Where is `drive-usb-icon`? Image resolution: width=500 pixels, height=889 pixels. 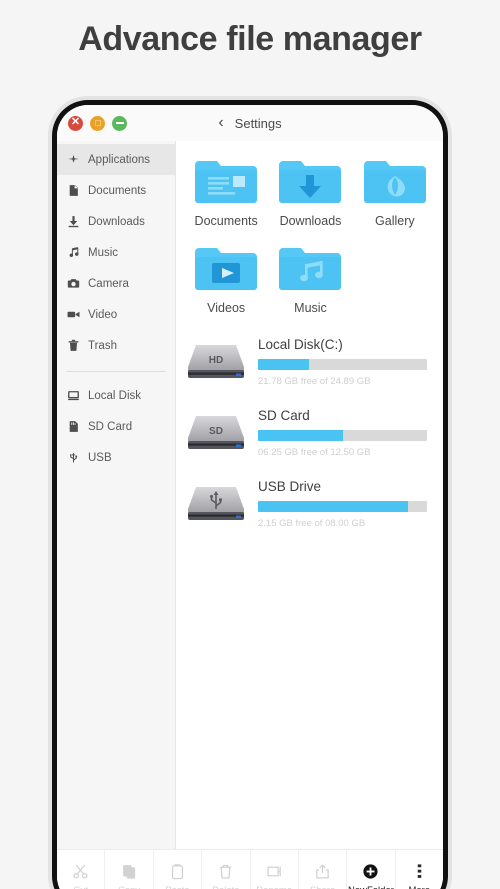 drive-usb-icon is located at coordinates (216, 504).